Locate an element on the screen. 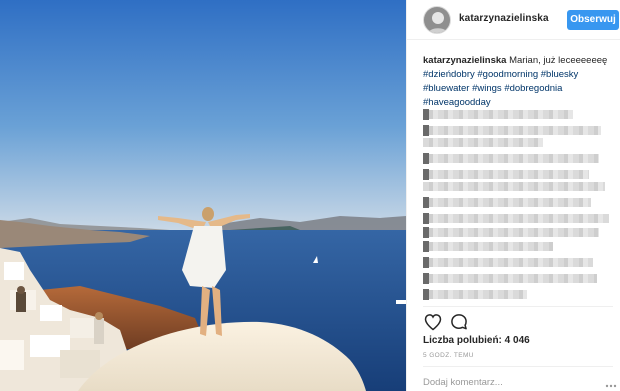 The image size is (620, 391). caption-hashtags-line-3: #haveagoodday is located at coordinates (457, 102).